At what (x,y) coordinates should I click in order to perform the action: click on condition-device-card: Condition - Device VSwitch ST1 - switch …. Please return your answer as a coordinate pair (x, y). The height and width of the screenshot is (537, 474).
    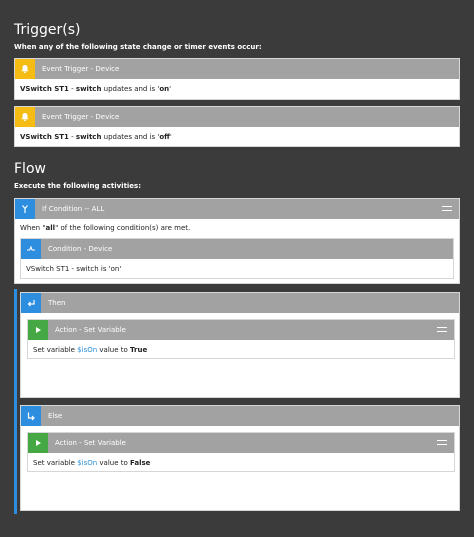
    Looking at the image, I should click on (237, 258).